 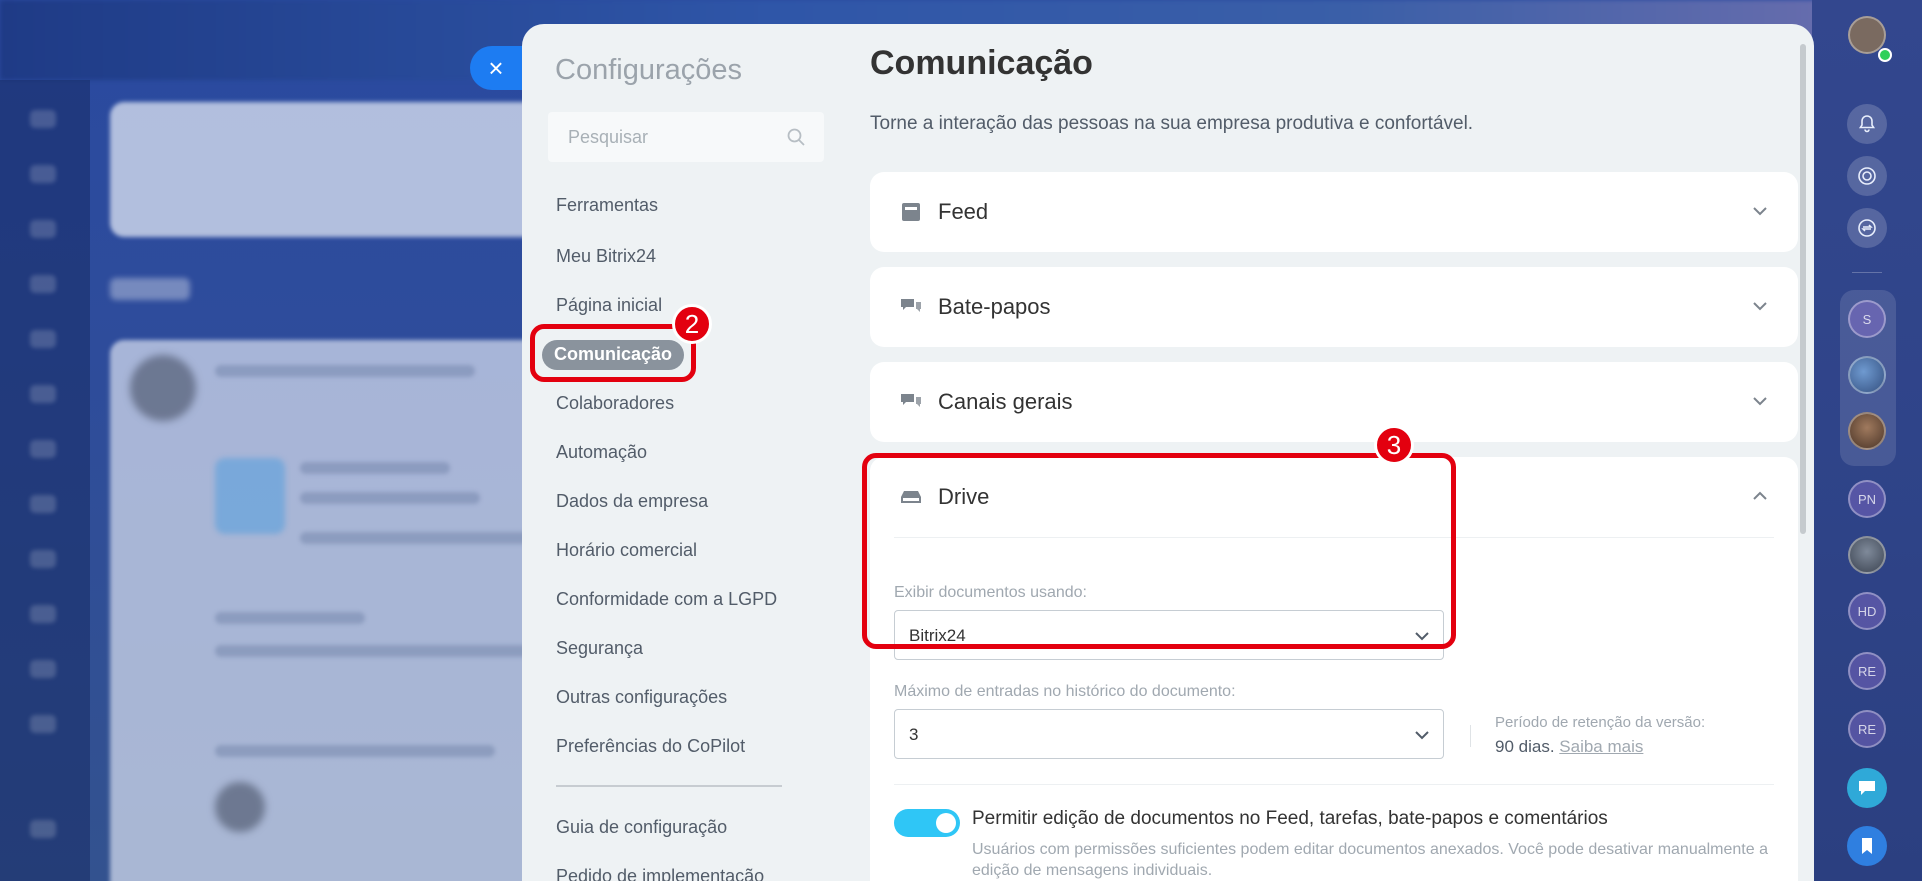 I want to click on nav-item-ferramentas: Ferramentas, so click(x=607, y=205).